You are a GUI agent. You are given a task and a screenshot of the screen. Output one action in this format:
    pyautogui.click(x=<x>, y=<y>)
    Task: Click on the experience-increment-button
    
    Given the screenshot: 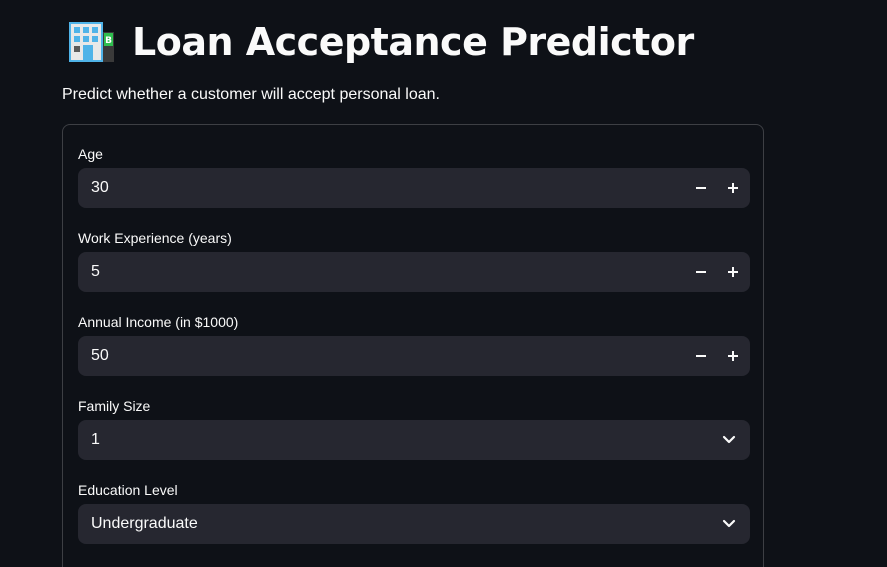 What is the action you would take?
    pyautogui.click(x=733, y=272)
    